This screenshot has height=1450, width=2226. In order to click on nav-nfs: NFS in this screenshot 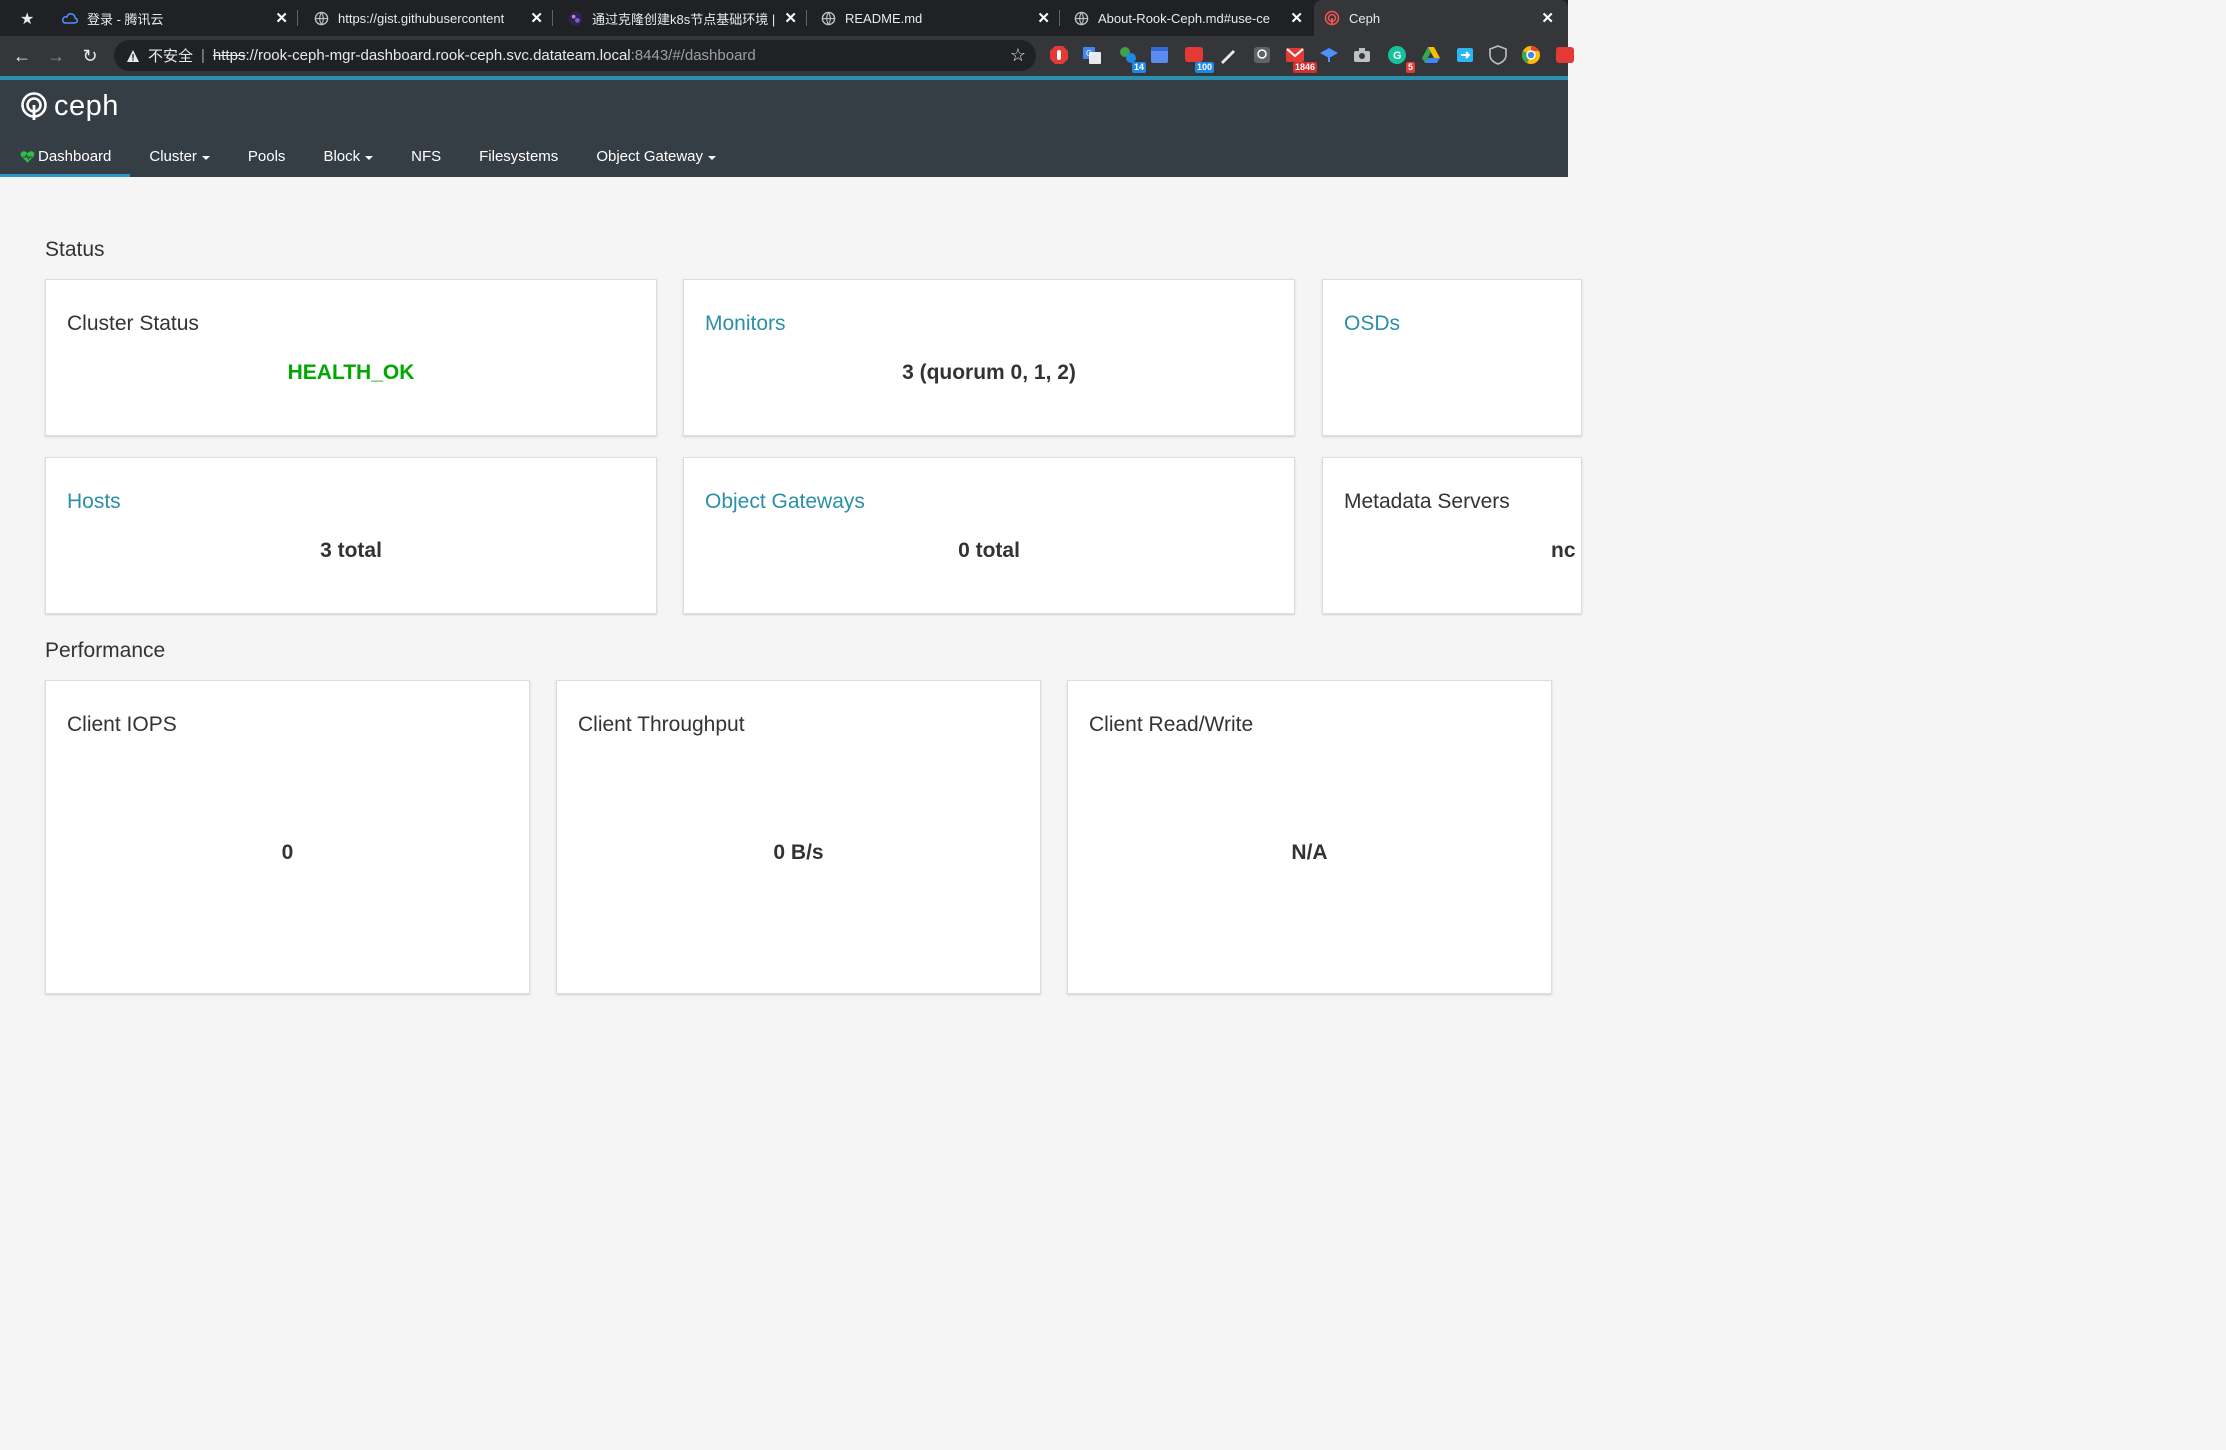, I will do `click(426, 156)`.